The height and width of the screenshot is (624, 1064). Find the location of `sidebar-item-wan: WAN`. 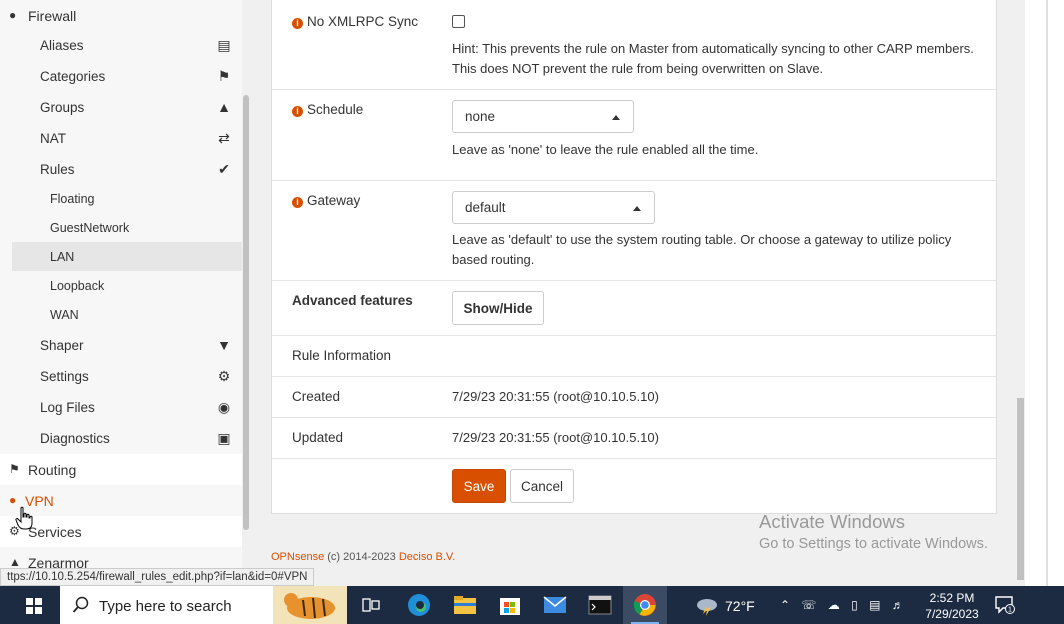

sidebar-item-wan: WAN is located at coordinates (121, 314).